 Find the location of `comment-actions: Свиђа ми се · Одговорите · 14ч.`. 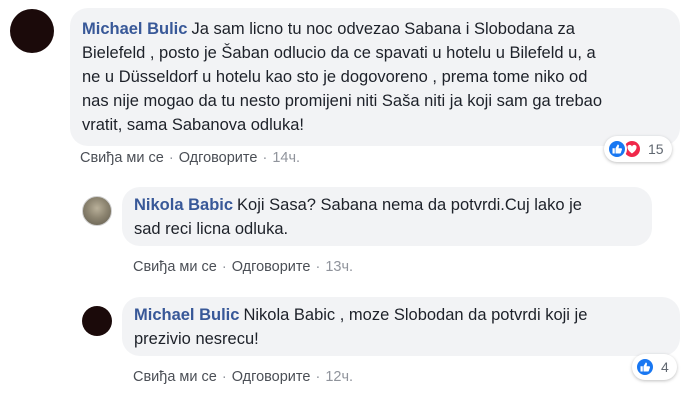

comment-actions: Свиђа ми се · Одговорите · 14ч. is located at coordinates (190, 158).